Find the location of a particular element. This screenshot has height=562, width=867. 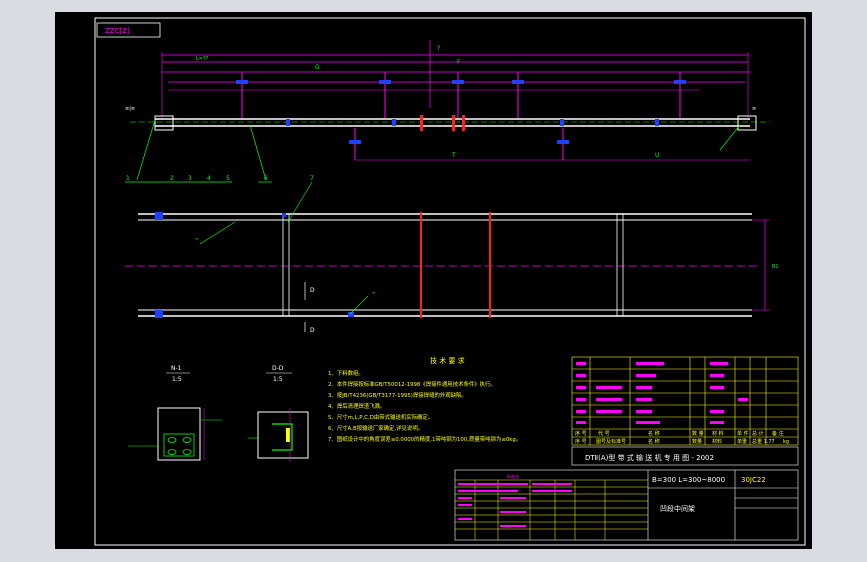

title-block-drawing-name: 凹段中间架 is located at coordinates (677, 508).